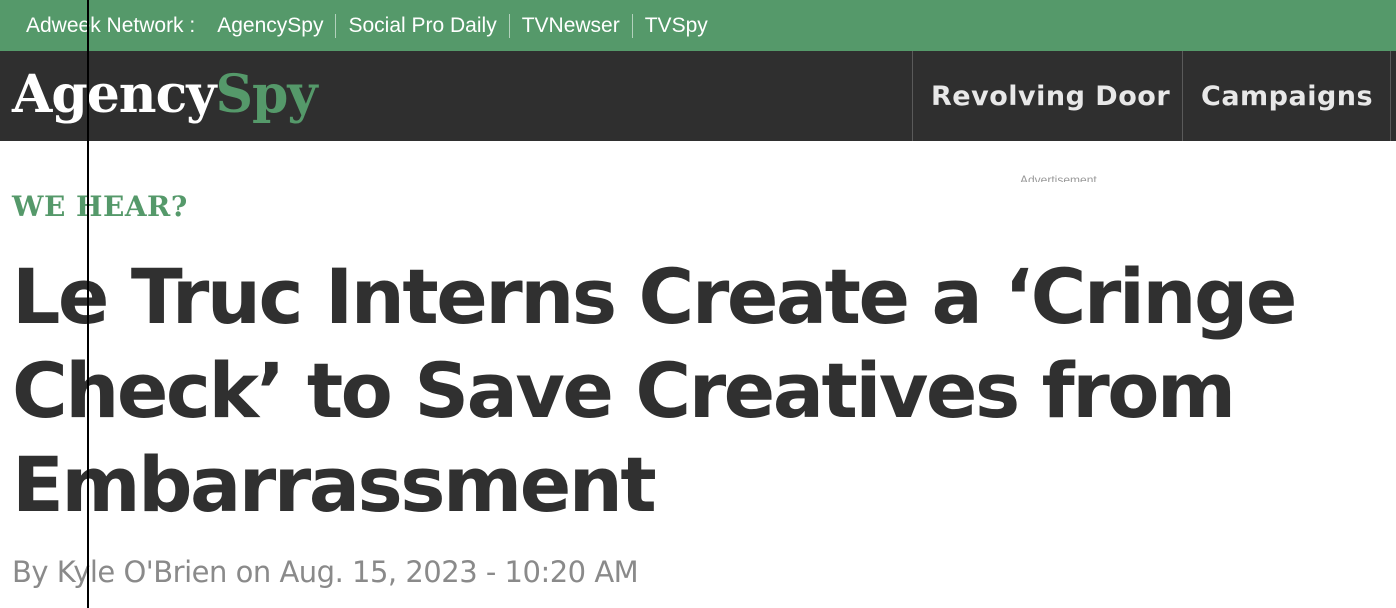  What do you see at coordinates (266, 94) in the screenshot?
I see `logo-text-spy: Spy` at bounding box center [266, 94].